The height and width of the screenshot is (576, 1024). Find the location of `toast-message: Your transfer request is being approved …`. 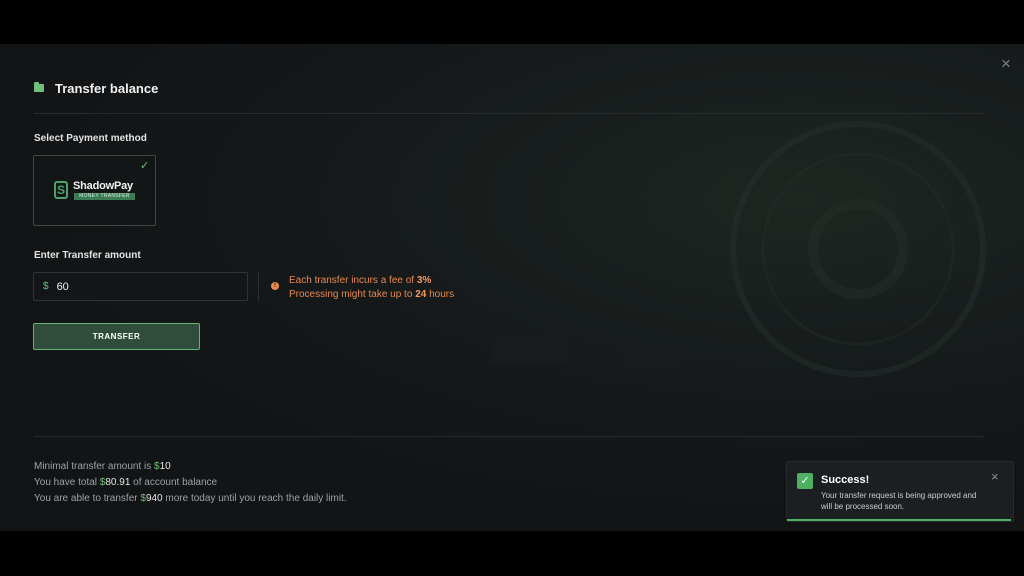

toast-message: Your transfer request is being approved … is located at coordinates (899, 501).